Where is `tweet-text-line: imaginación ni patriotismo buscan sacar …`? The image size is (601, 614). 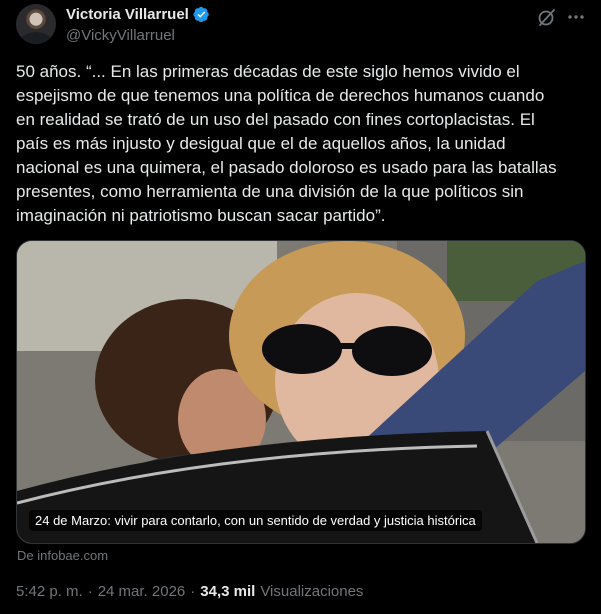 tweet-text-line: imaginación ni patriotismo buscan sacar … is located at coordinates (201, 215).